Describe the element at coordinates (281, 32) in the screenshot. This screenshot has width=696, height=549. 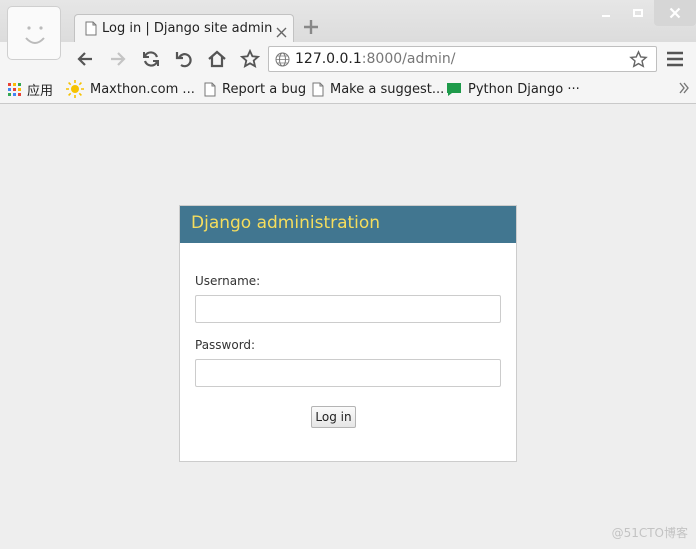
I see `close-tab-icon` at that location.